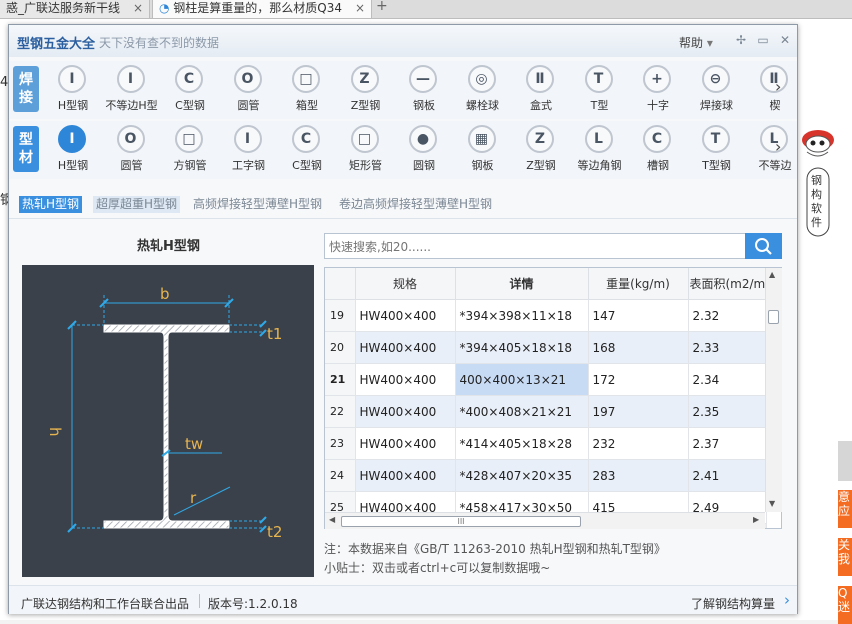  Describe the element at coordinates (190, 90) in the screenshot. I see `weld-item: C C型钢` at that location.